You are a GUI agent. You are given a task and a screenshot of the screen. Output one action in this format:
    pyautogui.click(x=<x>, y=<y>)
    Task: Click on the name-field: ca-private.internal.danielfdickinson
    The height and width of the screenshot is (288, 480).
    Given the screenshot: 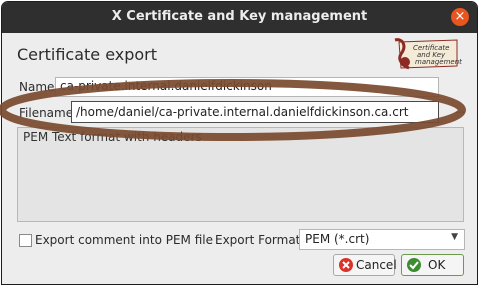 What is the action you would take?
    pyautogui.click(x=247, y=87)
    